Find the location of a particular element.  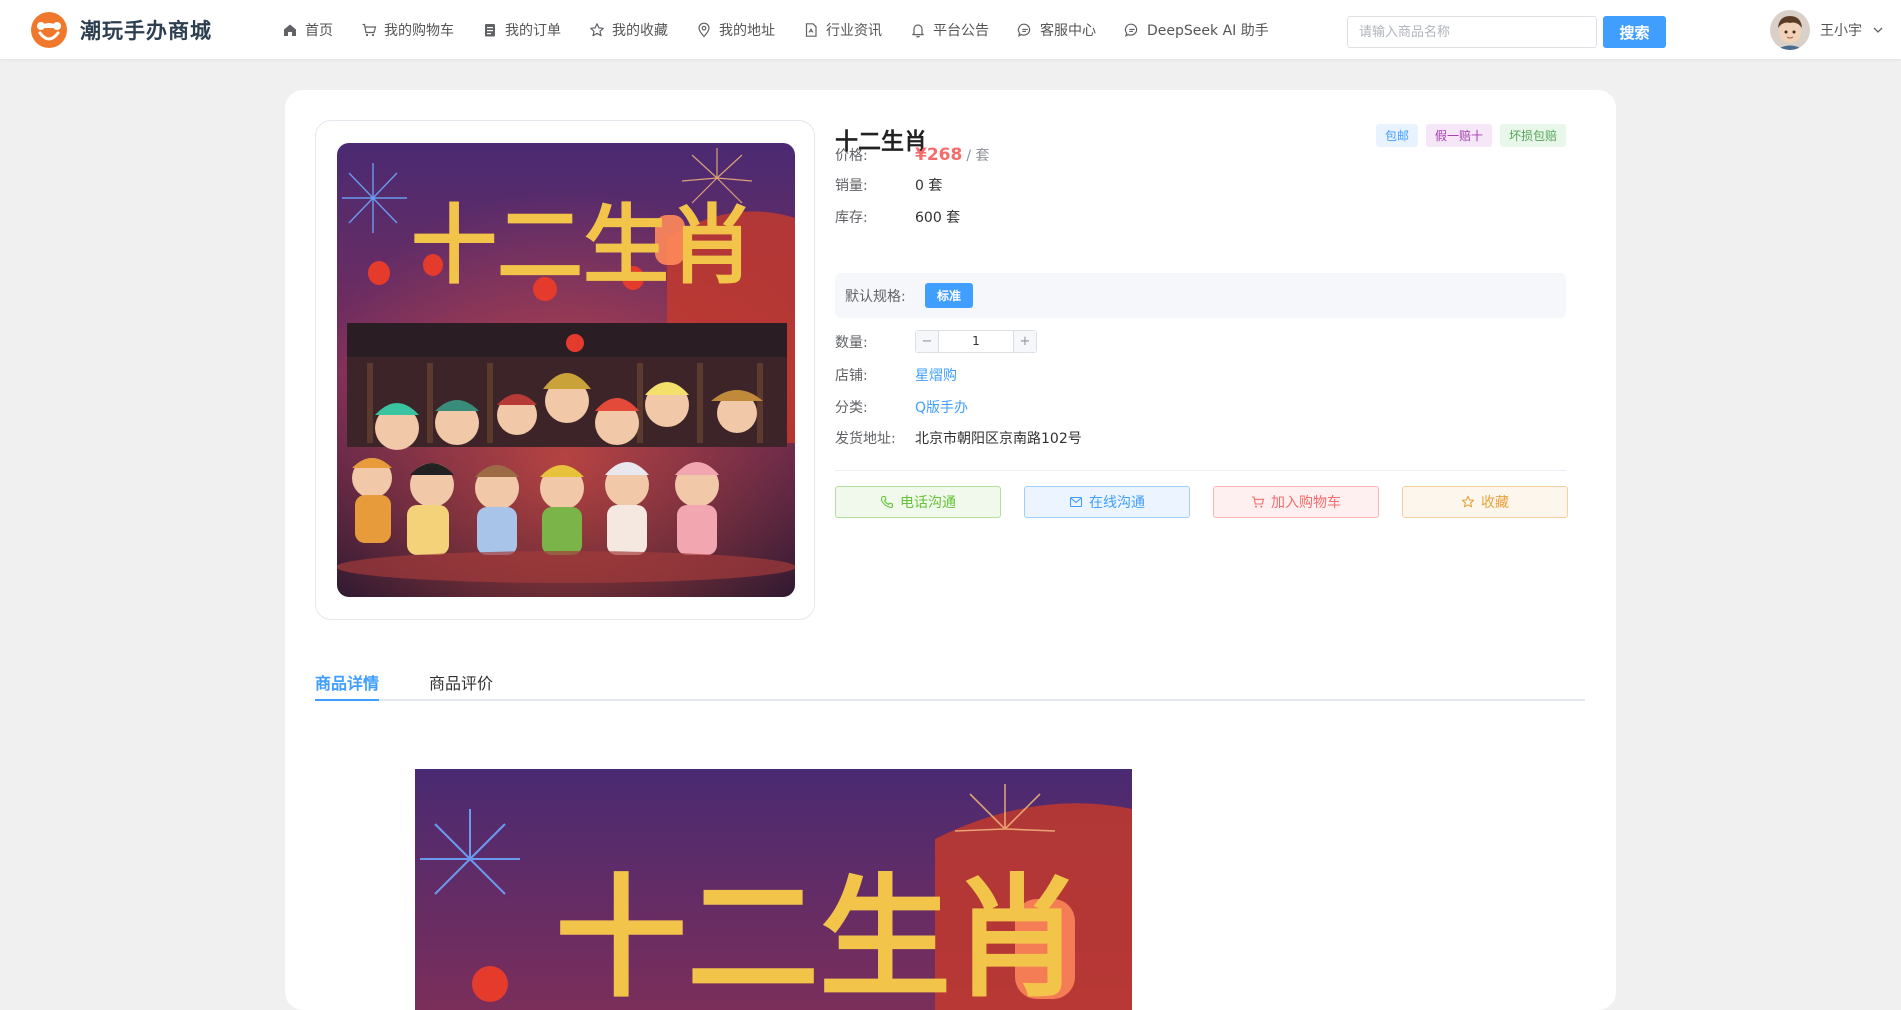

tag-damage-guarantee: 坏损包赔 is located at coordinates (1532, 135).